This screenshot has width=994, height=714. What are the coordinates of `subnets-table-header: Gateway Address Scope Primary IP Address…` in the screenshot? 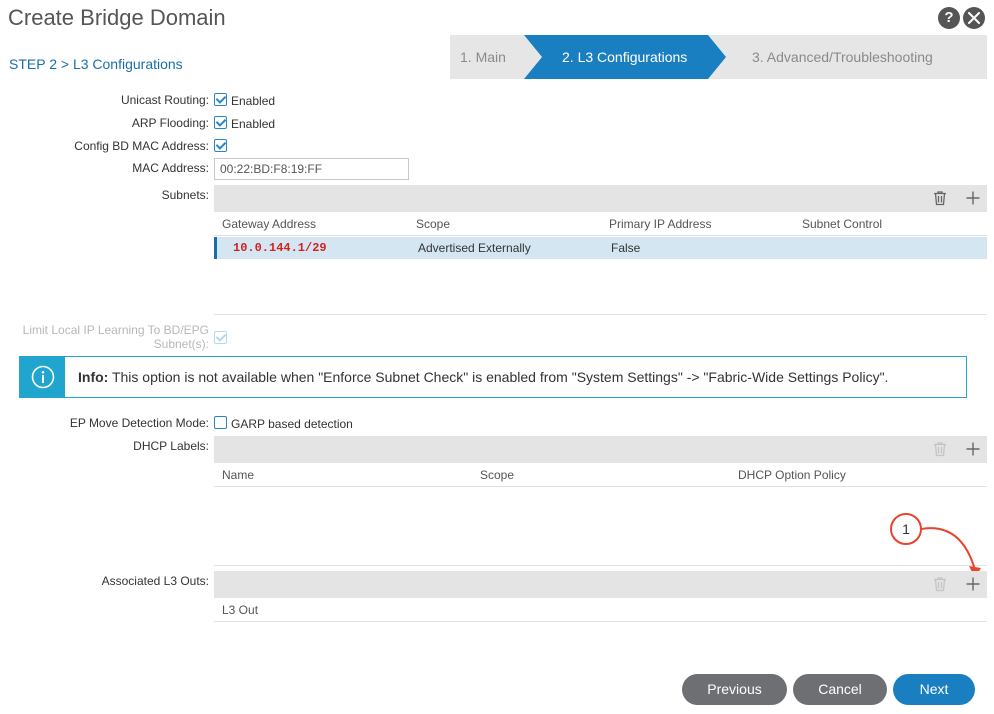 It's located at (600, 224).